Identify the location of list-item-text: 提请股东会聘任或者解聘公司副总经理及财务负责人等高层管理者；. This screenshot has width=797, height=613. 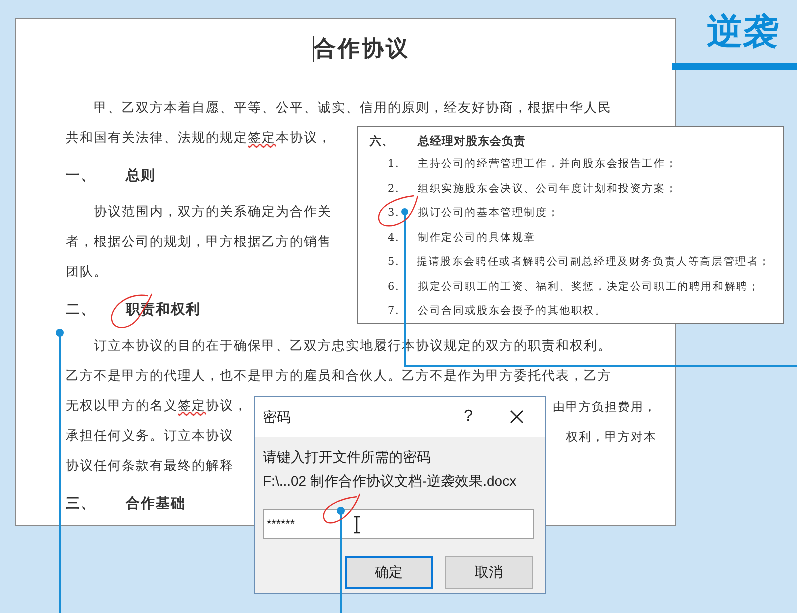
(594, 262).